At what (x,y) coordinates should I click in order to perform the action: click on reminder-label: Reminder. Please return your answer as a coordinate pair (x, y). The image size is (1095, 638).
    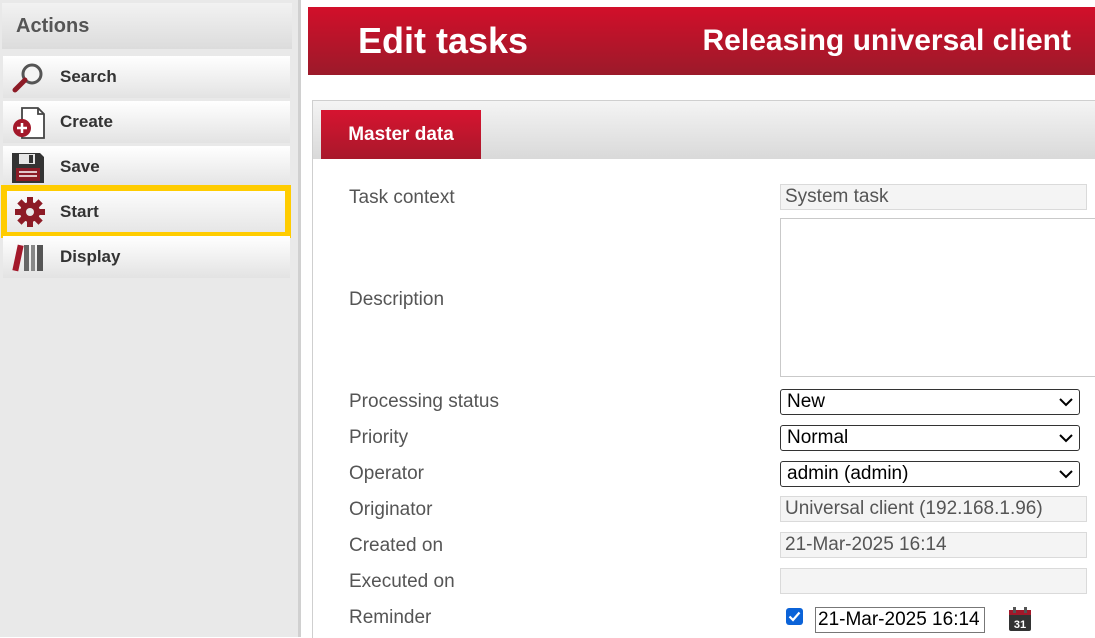
    Looking at the image, I should click on (390, 617).